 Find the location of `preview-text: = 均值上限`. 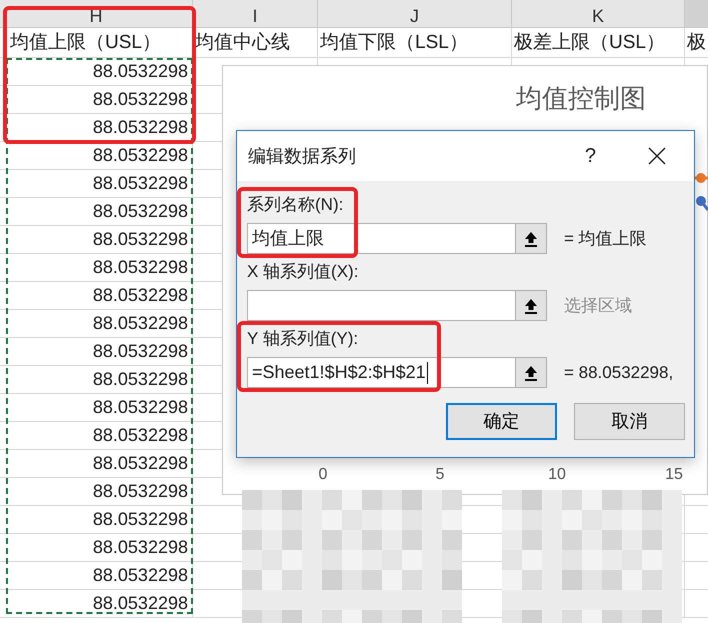

preview-text: = 均值上限 is located at coordinates (605, 239).